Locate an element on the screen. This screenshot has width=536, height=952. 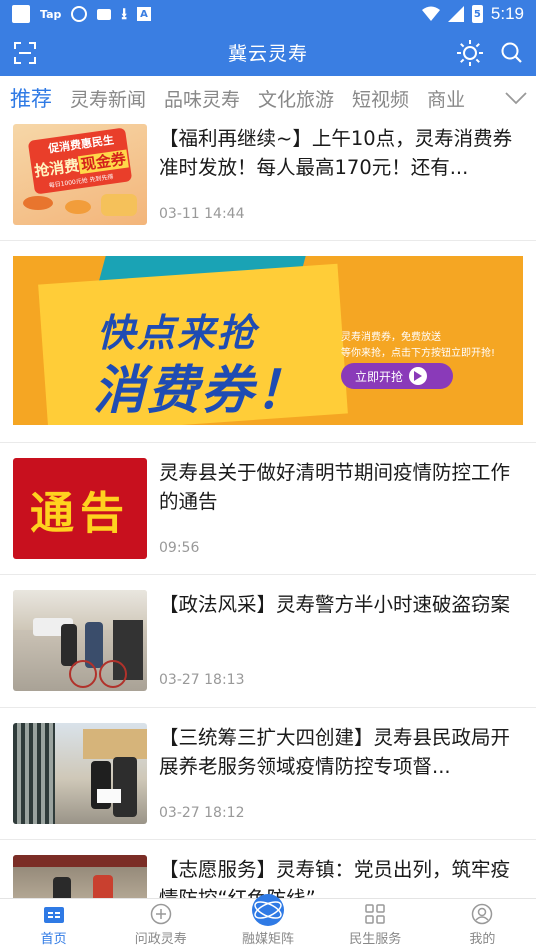
profile-icon is located at coordinates (482, 914).